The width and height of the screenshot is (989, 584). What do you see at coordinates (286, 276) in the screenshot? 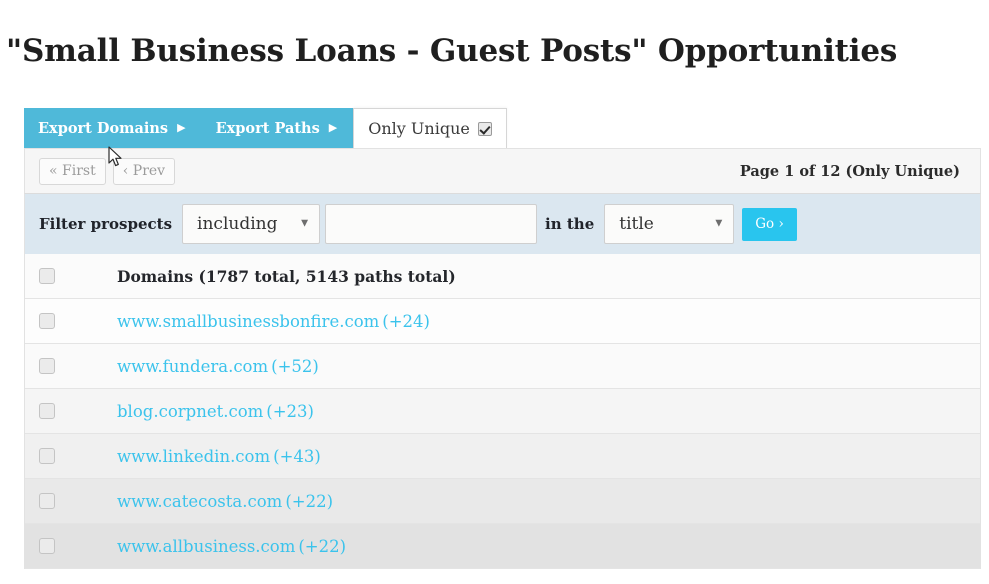
I see `domains-column-header: Domains (1787 total, 5143 paths total)` at bounding box center [286, 276].